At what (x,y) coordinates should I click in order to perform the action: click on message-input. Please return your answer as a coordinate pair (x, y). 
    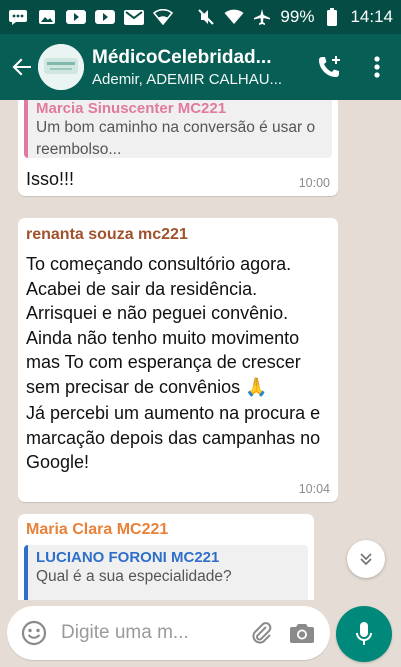
    Looking at the image, I should click on (143, 633).